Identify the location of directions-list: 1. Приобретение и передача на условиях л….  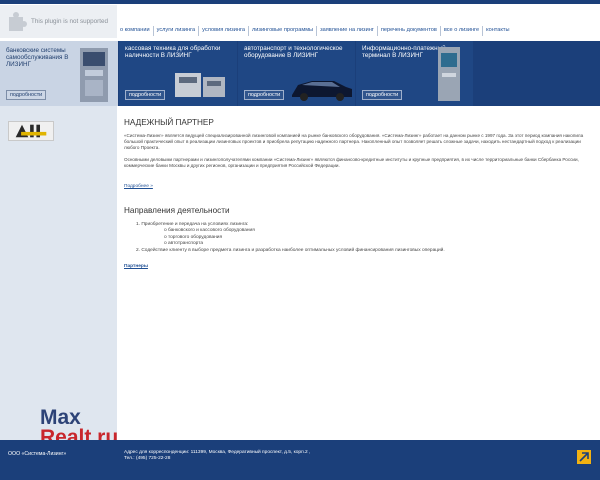
(357, 238).